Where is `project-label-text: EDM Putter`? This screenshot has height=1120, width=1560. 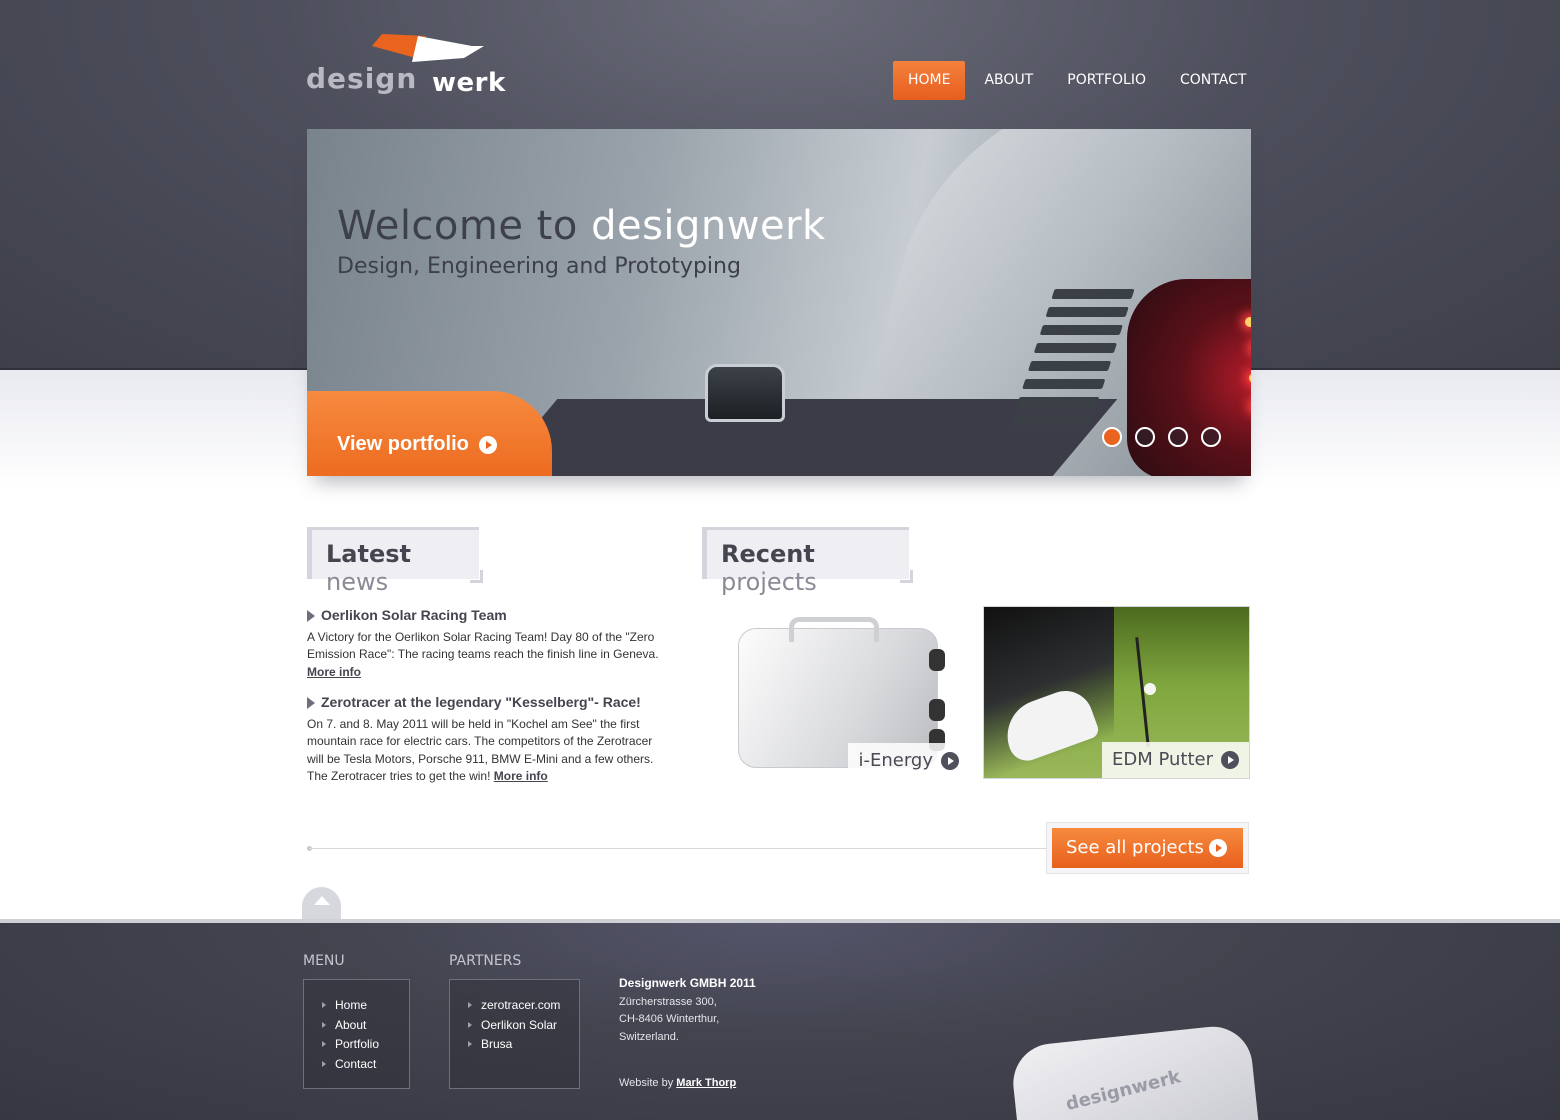 project-label-text: EDM Putter is located at coordinates (1162, 759).